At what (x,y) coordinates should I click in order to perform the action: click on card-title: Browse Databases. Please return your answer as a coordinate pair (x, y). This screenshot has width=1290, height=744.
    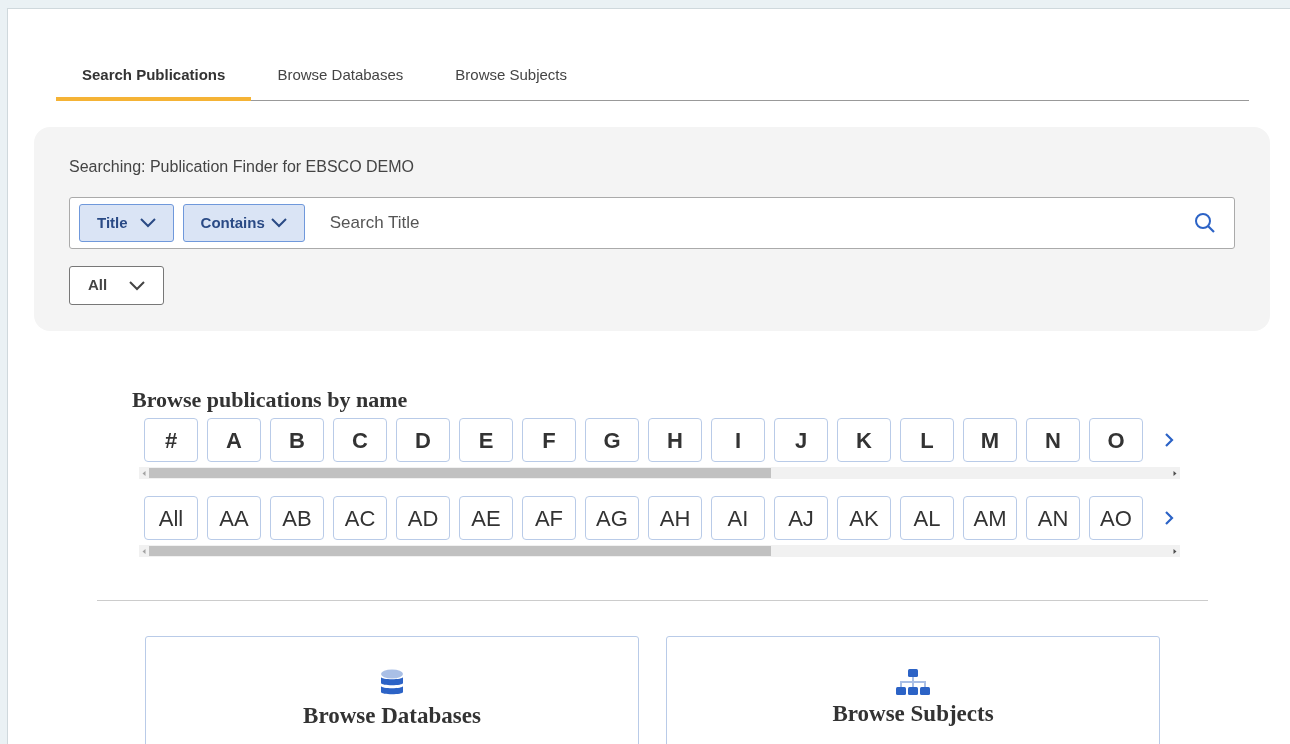
    Looking at the image, I should click on (392, 716).